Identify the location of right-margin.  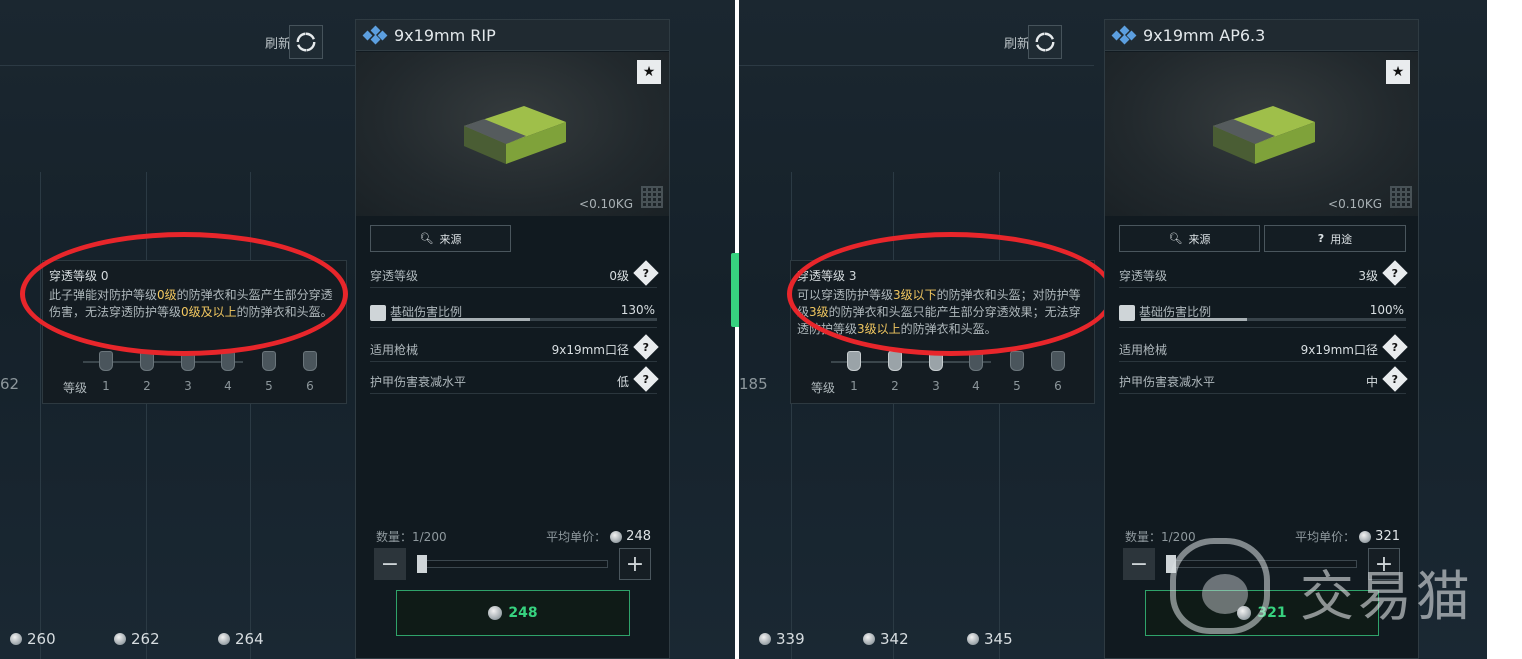
(1504, 329).